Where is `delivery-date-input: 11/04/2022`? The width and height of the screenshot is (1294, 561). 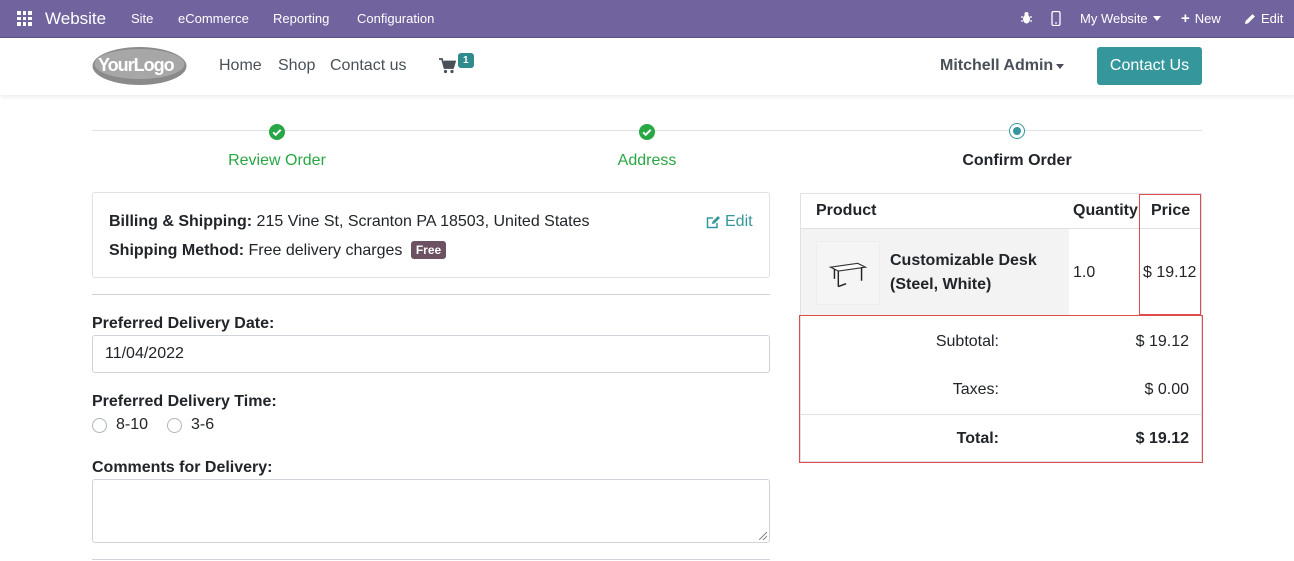 delivery-date-input: 11/04/2022 is located at coordinates (431, 354).